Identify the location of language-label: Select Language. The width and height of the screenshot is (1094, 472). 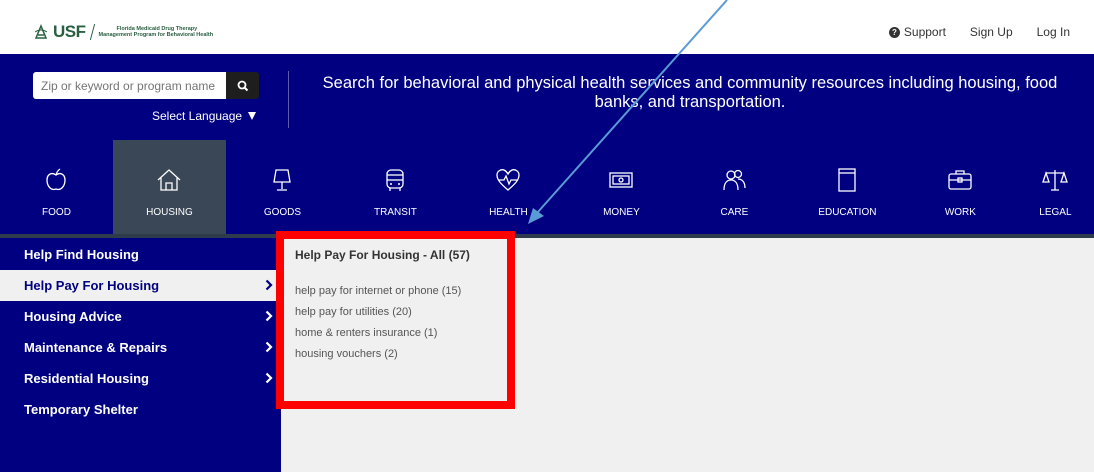
(197, 116).